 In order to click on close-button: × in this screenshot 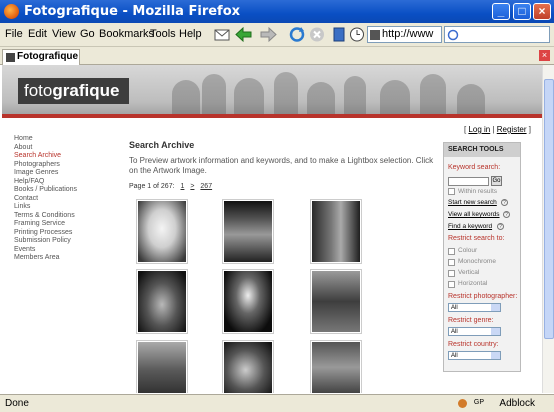, I will do `click(542, 11)`.